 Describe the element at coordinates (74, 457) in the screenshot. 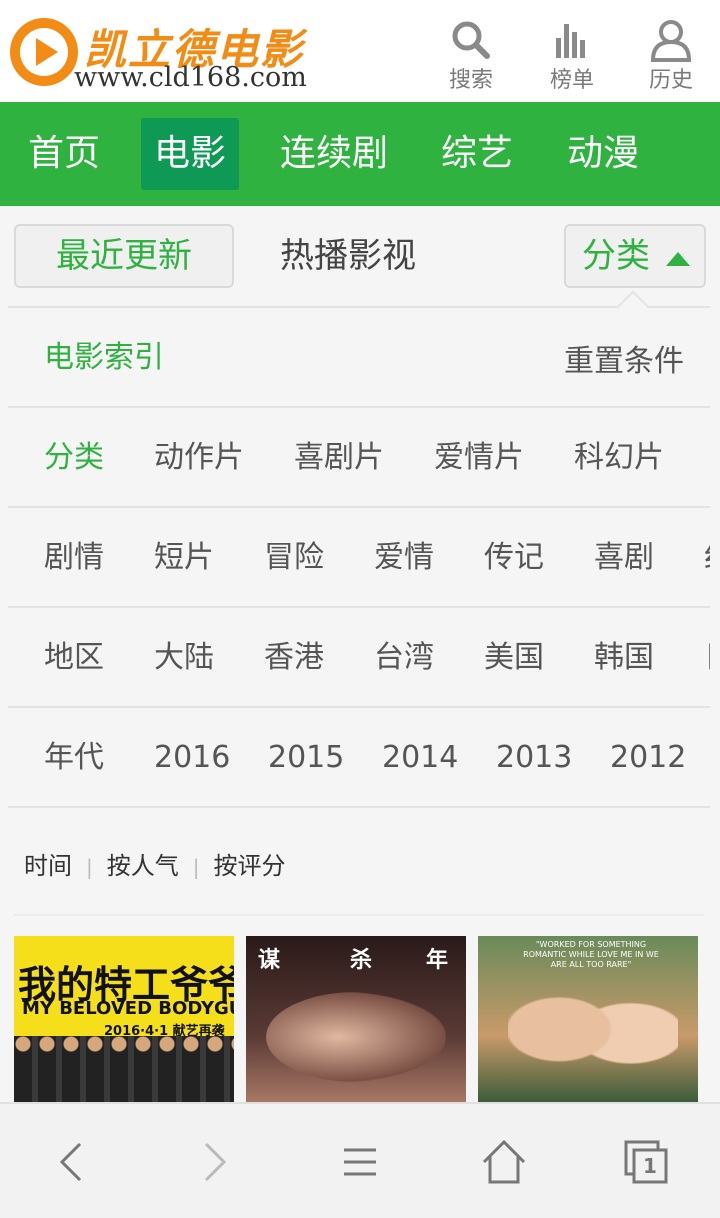

I see `filter-row-label: 分类` at that location.